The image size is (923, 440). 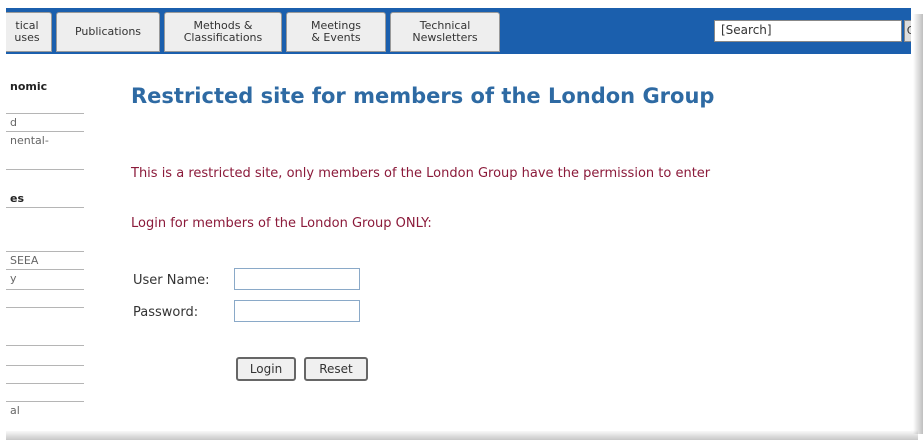 What do you see at coordinates (297, 311) in the screenshot?
I see `password-field` at bounding box center [297, 311].